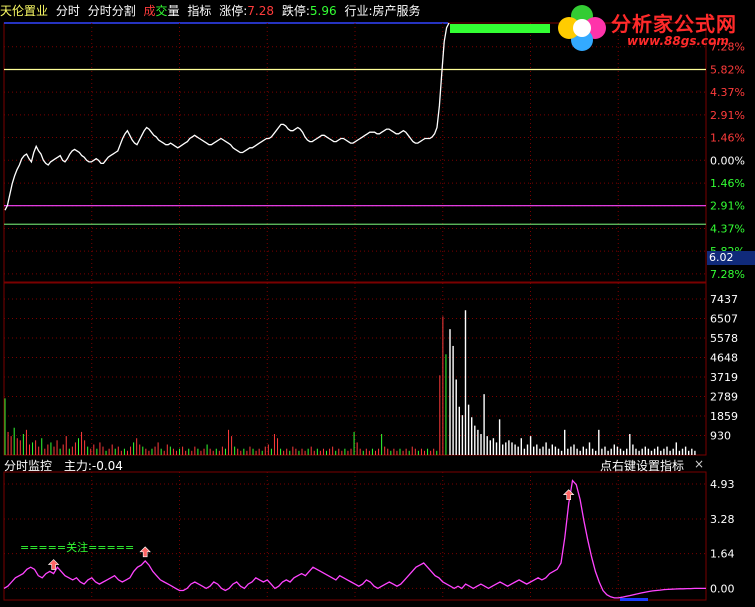  Describe the element at coordinates (149, 11) in the screenshot. I see `menu-volume-char-1: 成` at that location.